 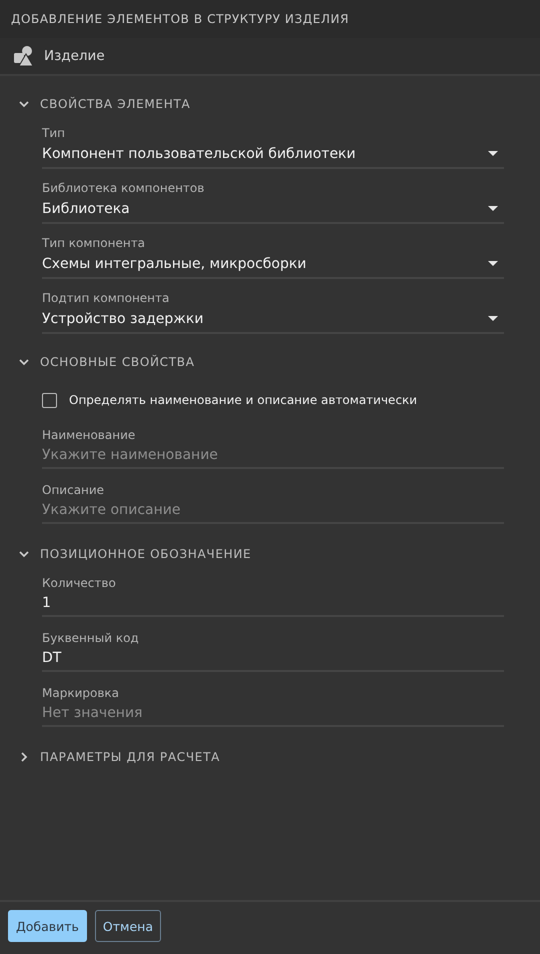 What do you see at coordinates (90, 638) in the screenshot?
I see `field-label: Буквенный код` at bounding box center [90, 638].